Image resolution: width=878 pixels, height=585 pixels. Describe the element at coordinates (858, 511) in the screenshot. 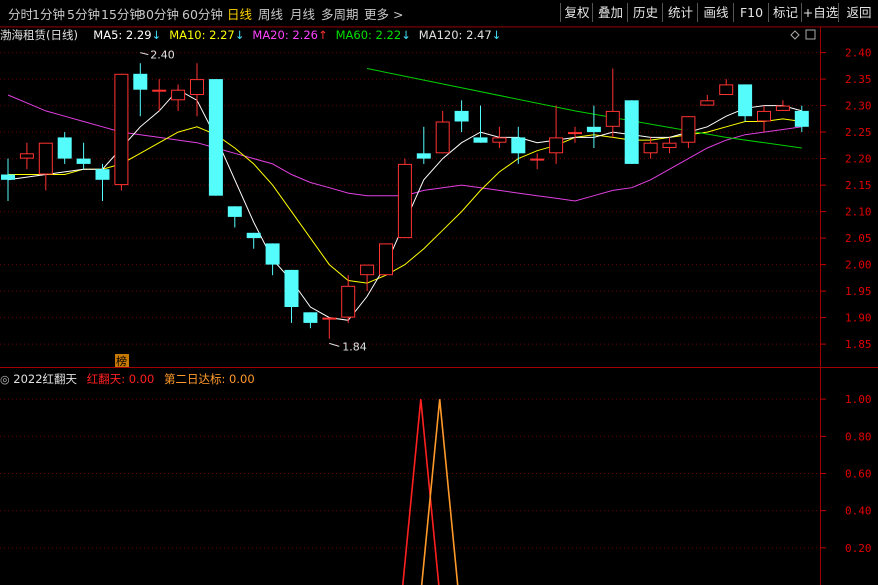

I see `y-tick-label: 0.40` at that location.